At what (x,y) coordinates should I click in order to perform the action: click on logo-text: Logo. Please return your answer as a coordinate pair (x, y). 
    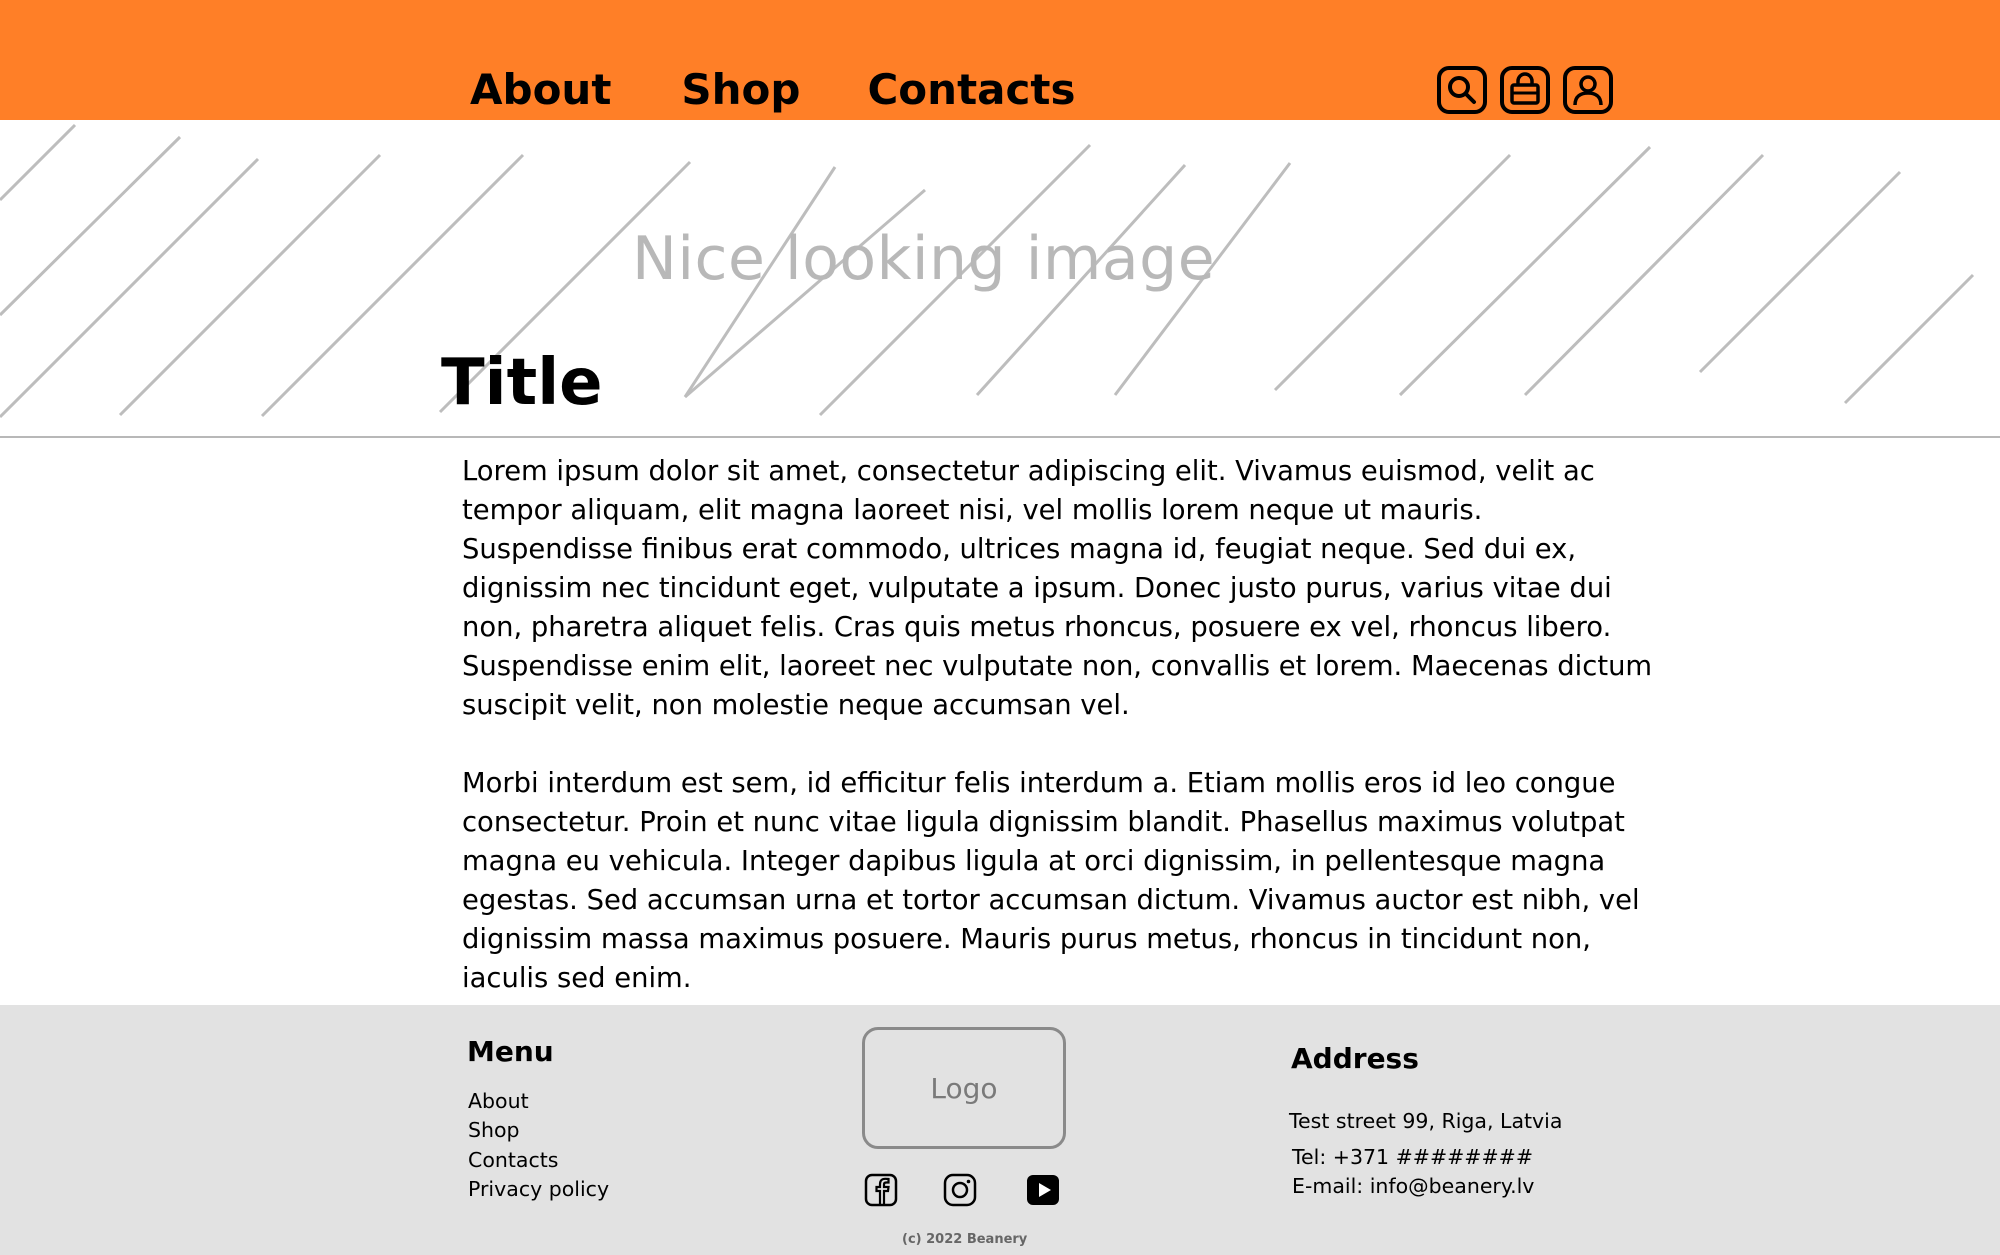
    Looking at the image, I should click on (964, 1088).